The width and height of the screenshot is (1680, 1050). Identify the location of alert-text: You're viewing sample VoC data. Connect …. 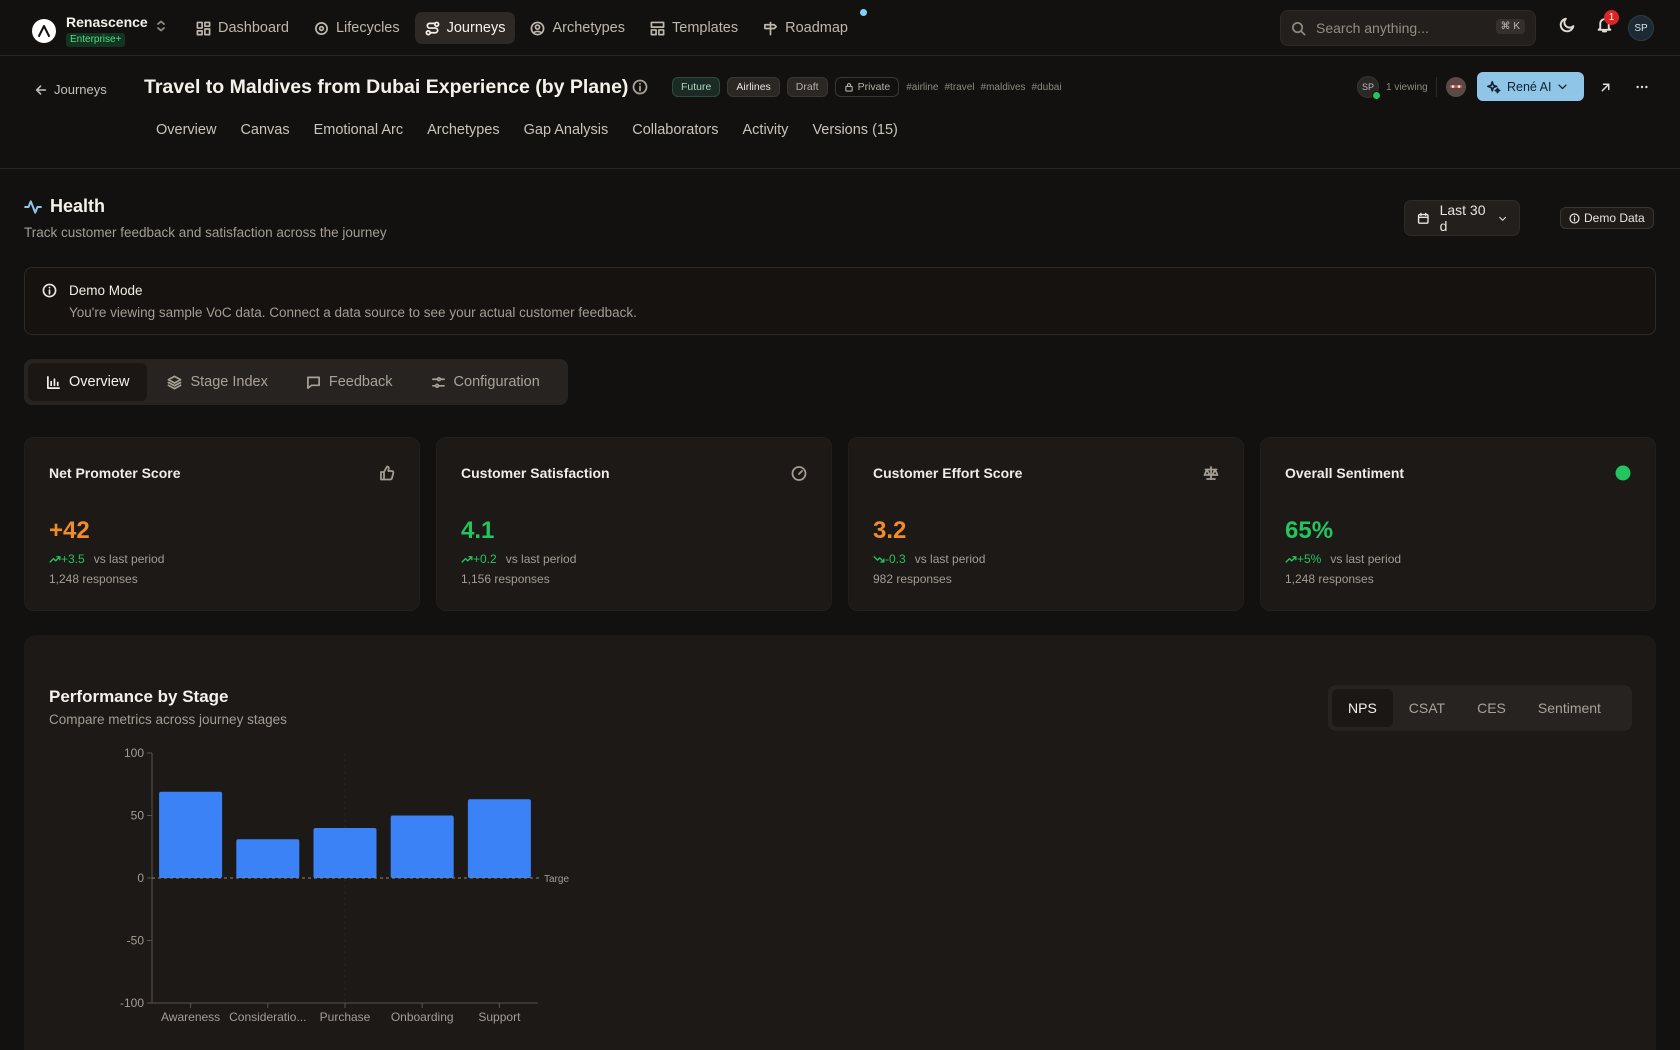
(353, 312).